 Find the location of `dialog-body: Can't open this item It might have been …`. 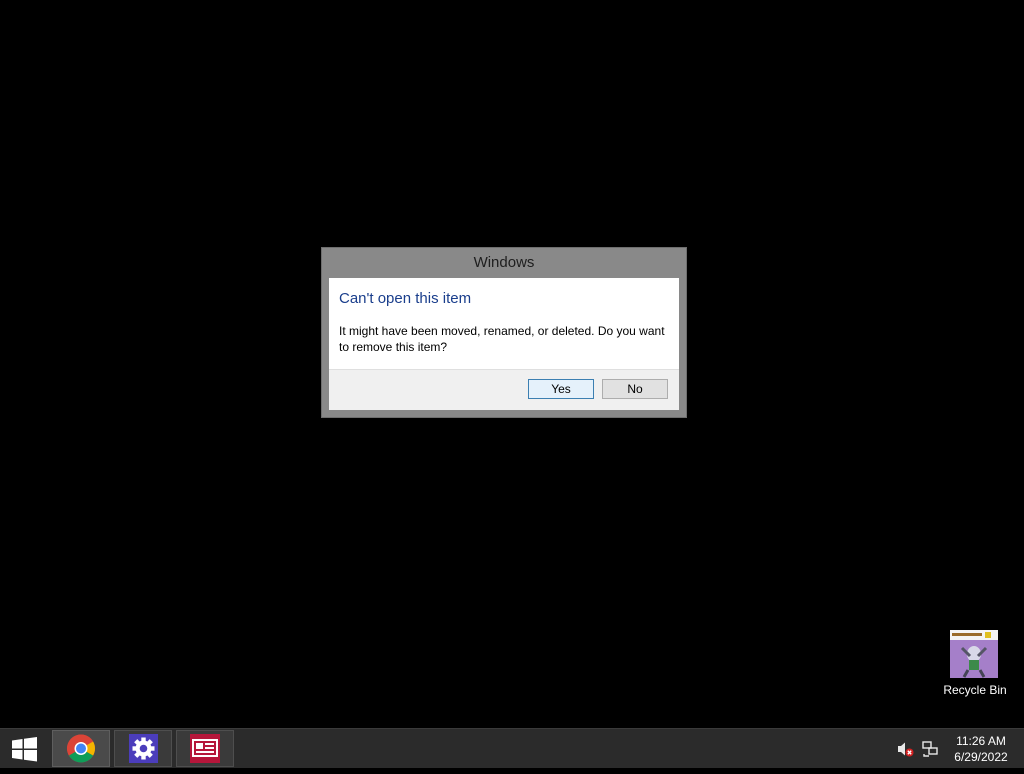

dialog-body: Can't open this item It might have been … is located at coordinates (504, 344).